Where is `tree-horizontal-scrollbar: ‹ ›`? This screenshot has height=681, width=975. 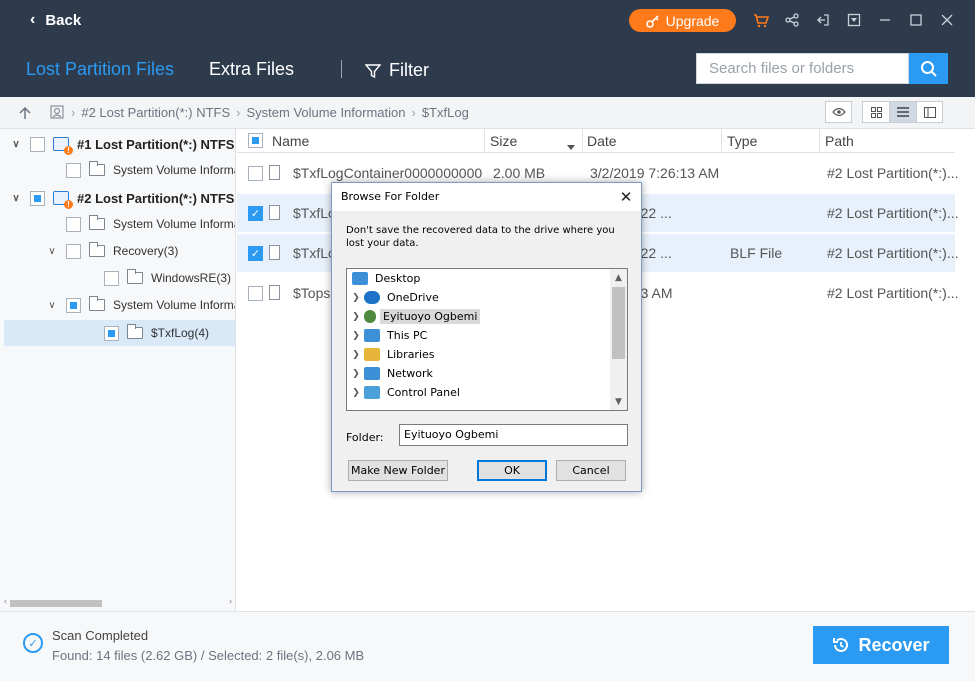
tree-horizontal-scrollbar: ‹ › is located at coordinates (118, 602).